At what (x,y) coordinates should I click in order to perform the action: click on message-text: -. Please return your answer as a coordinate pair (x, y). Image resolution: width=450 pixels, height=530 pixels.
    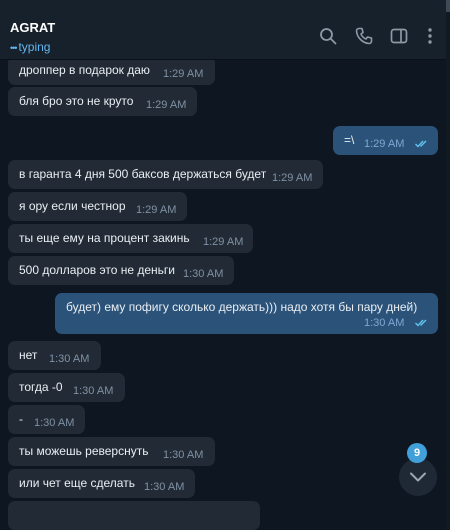
    Looking at the image, I should click on (21, 419).